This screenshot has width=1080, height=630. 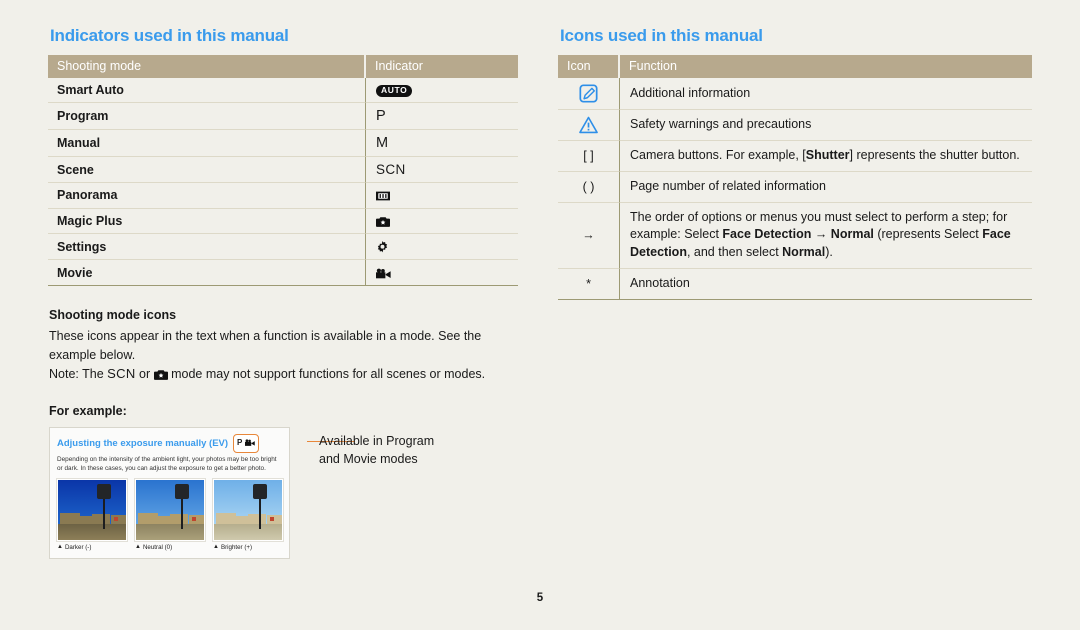 I want to click on column-header-icon: Icon, so click(x=589, y=66).